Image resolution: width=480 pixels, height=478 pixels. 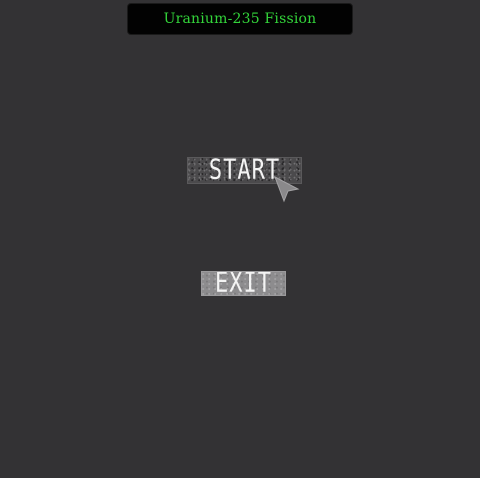 I want to click on arrow-pointer-icon, so click(x=287, y=189).